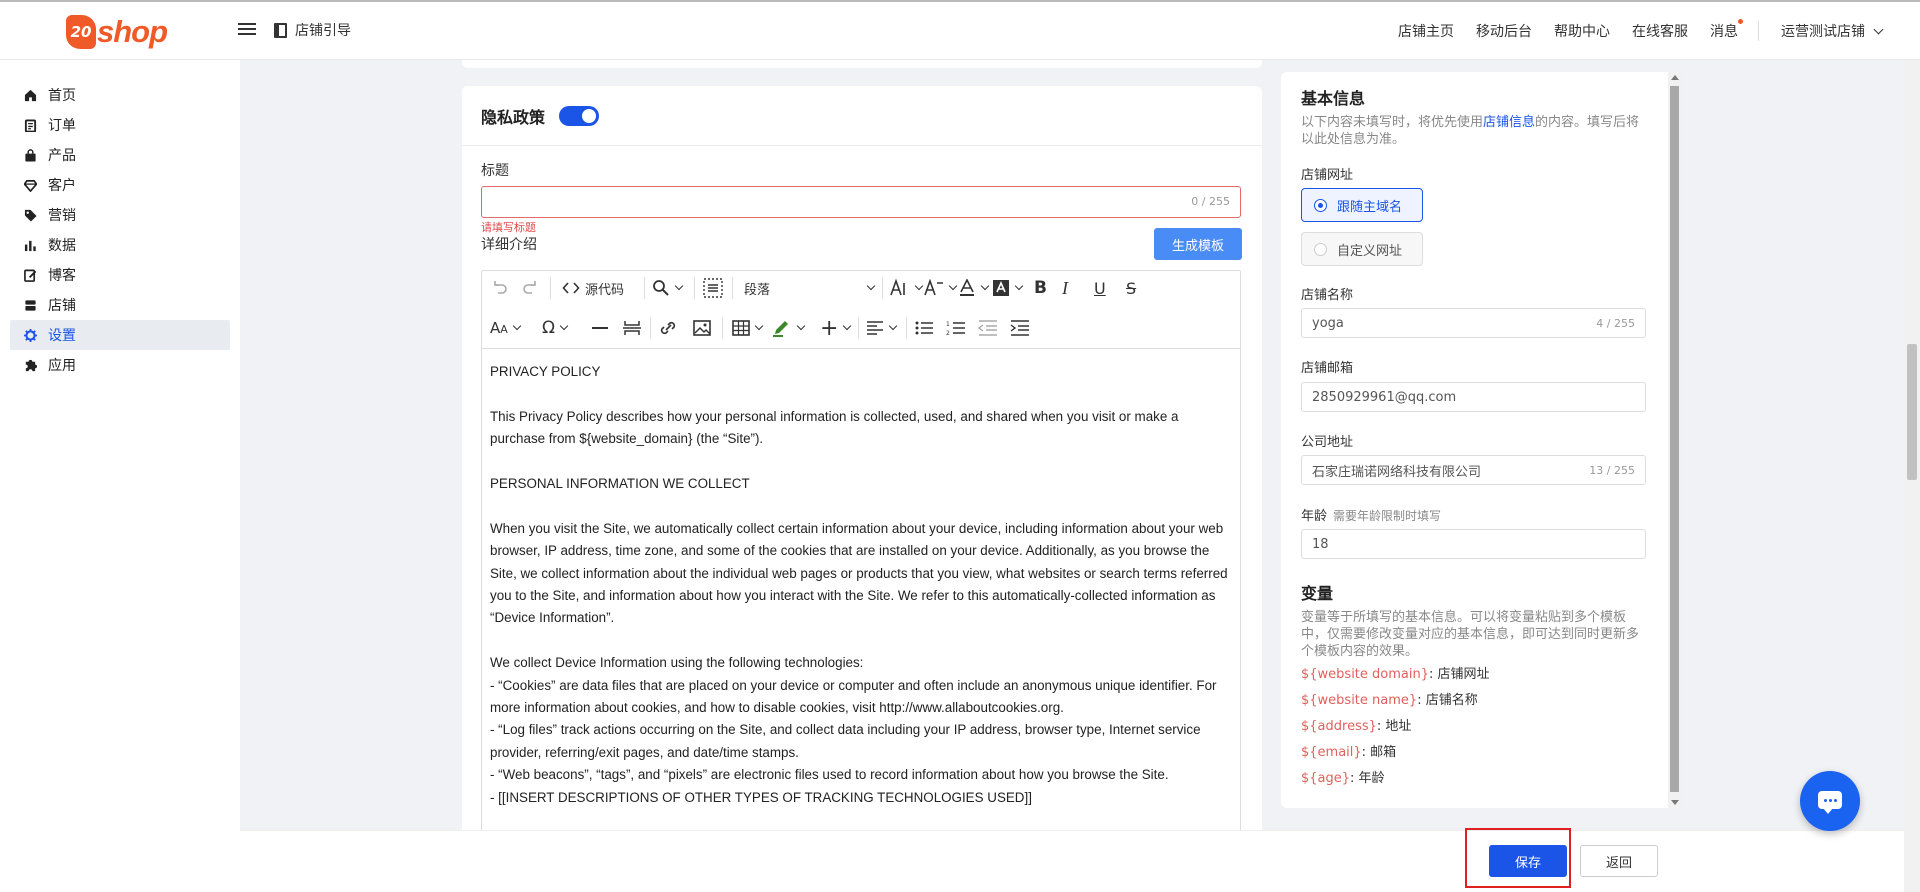 This screenshot has height=892, width=1920. Describe the element at coordinates (120, 335) in the screenshot. I see `sidebar-item-settings: 设置` at that location.